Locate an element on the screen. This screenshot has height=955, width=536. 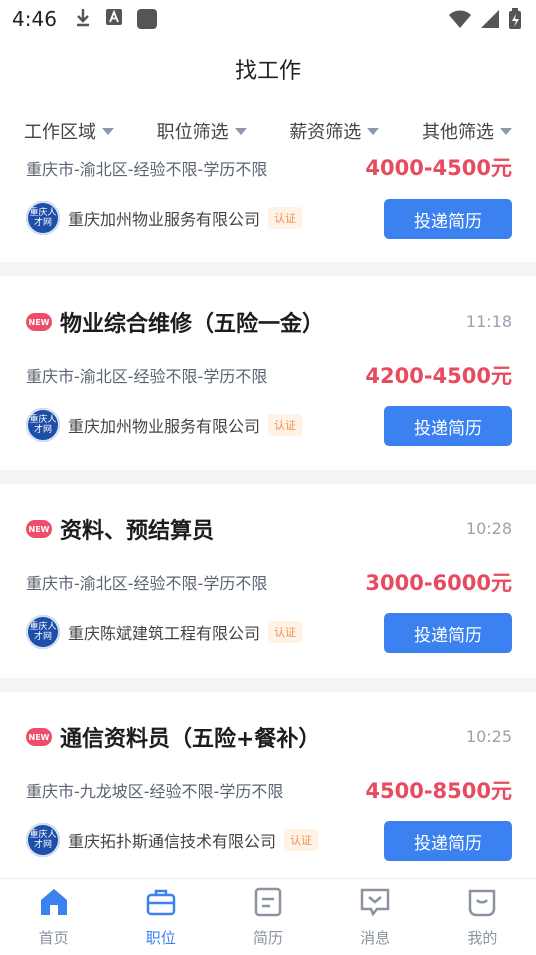
filter-salary: 薪资筛选 is located at coordinates (334, 131).